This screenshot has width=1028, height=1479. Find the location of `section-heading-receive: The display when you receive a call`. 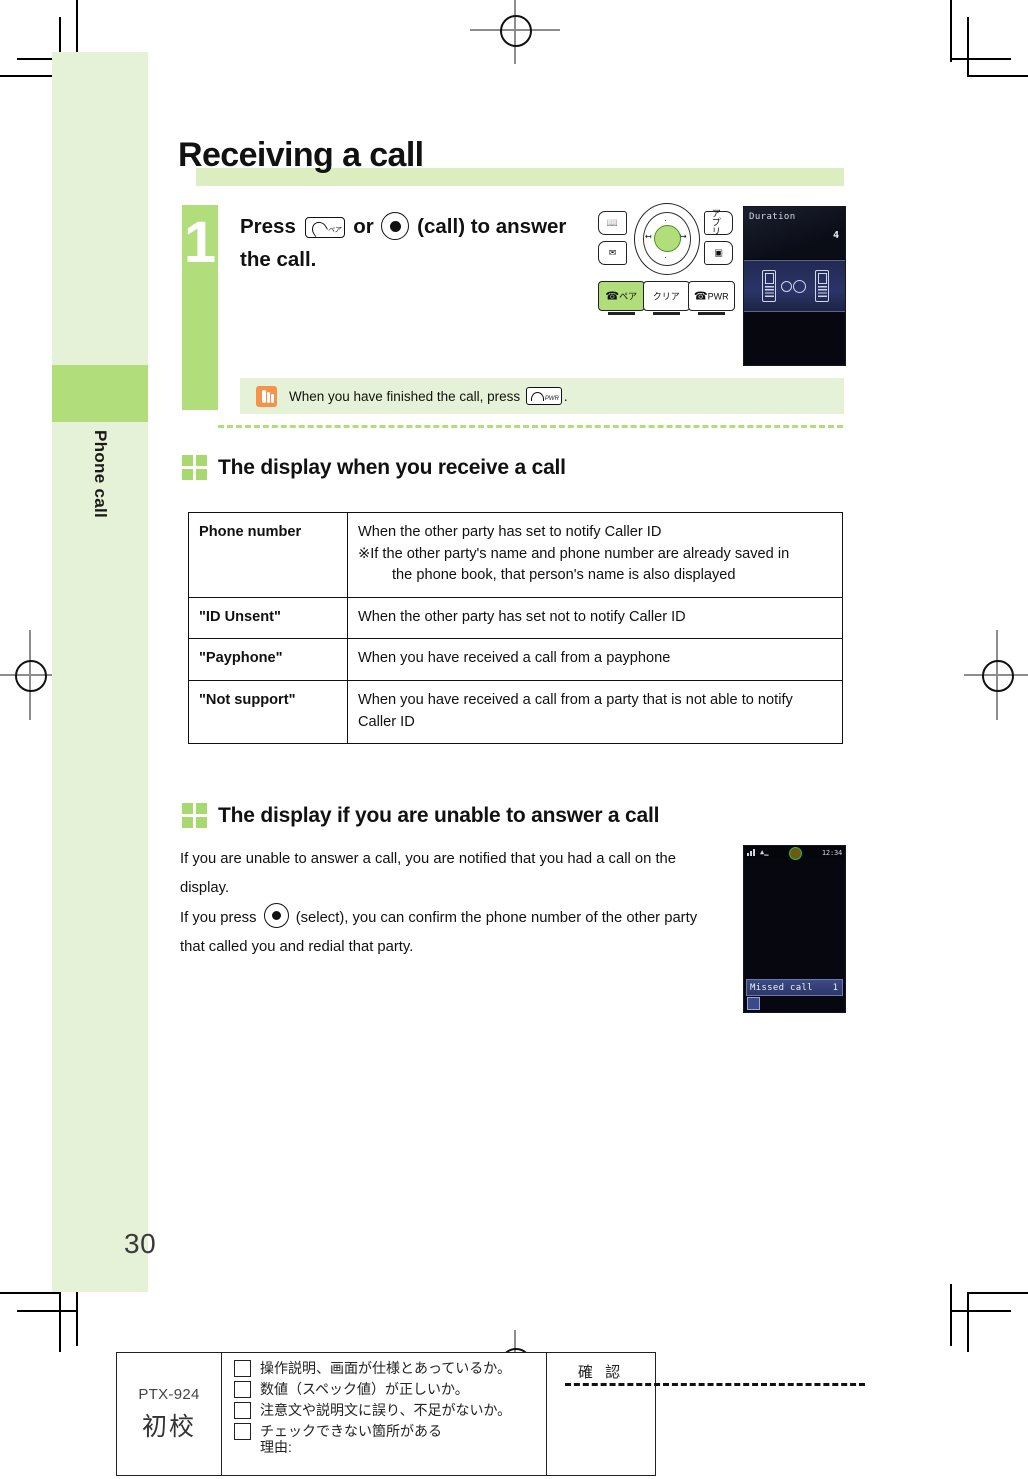

section-heading-receive: The display when you receive a call is located at coordinates (374, 467).